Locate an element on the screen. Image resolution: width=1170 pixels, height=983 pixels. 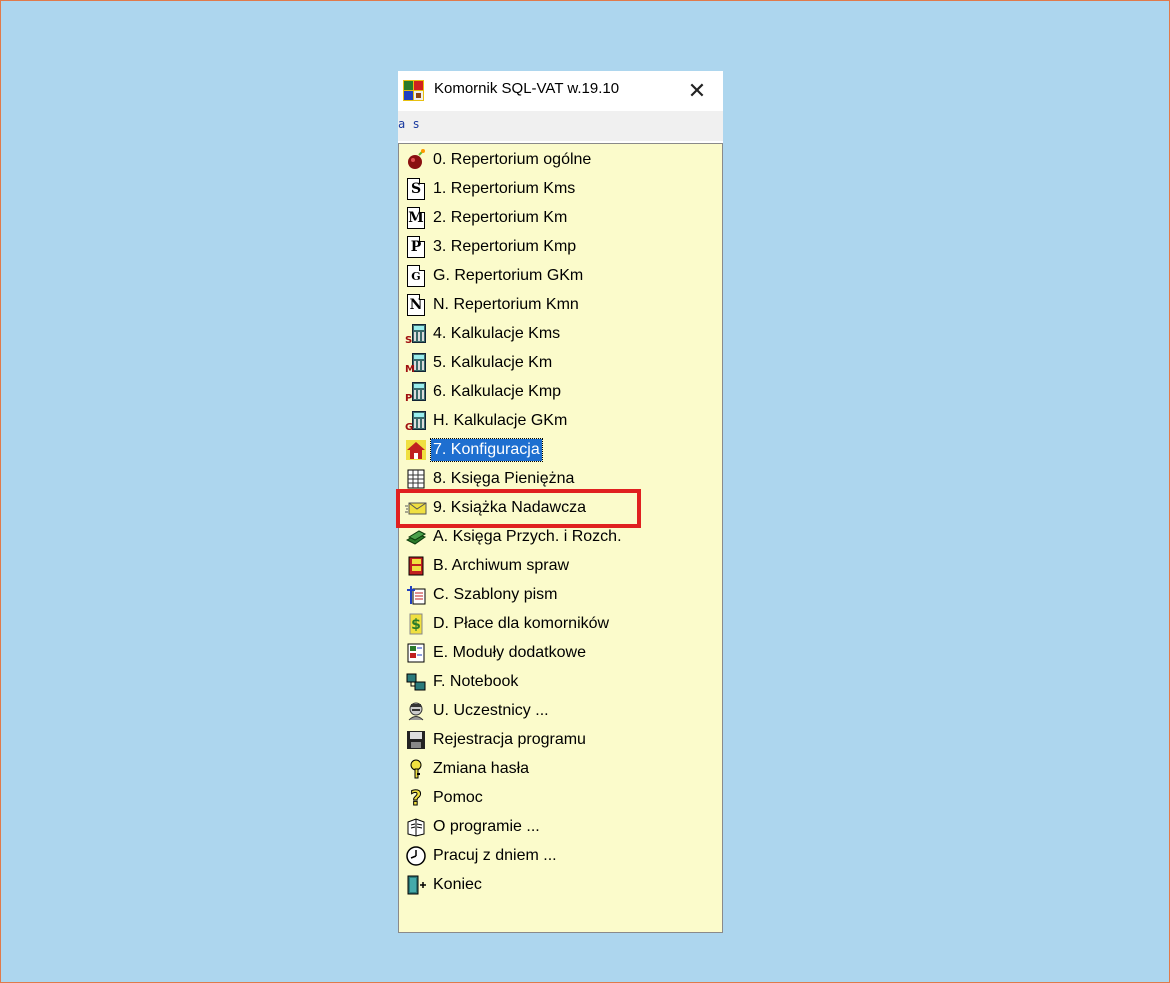
menu-item-label: C. Szablony pism is located at coordinates (495, 594).